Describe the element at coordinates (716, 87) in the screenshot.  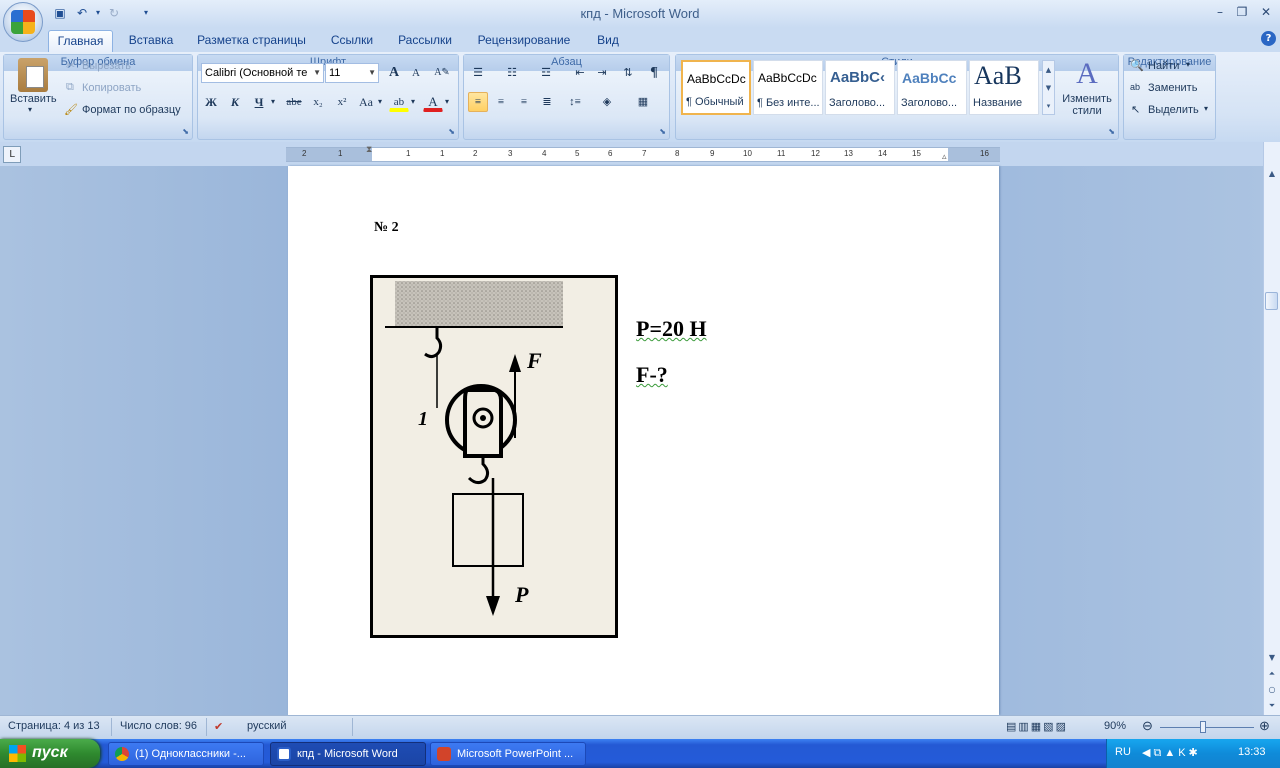
I see `style-normal: AaBbCcDc ¶ Обычный` at that location.